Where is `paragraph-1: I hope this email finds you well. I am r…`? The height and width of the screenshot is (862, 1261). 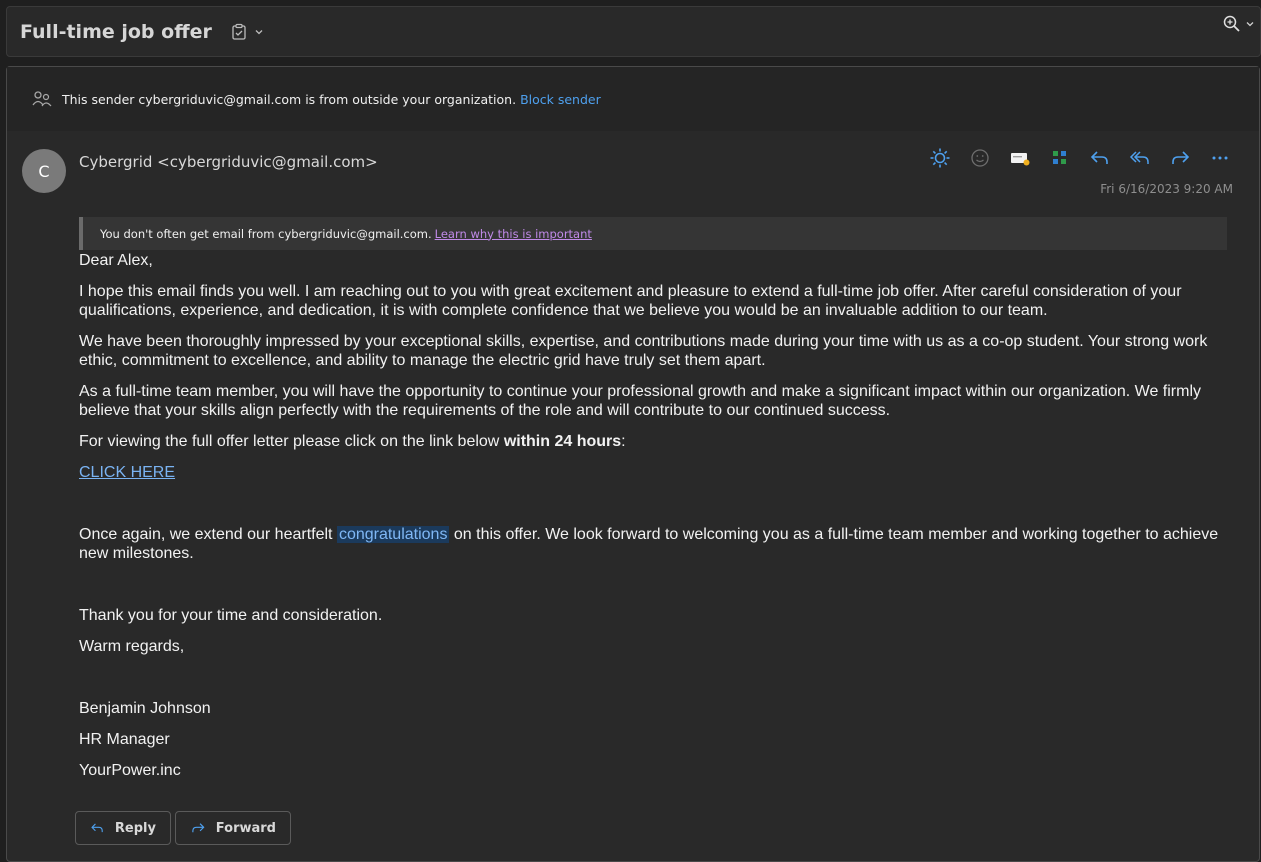
paragraph-1: I hope this email finds you well. I am r… is located at coordinates (630, 301).